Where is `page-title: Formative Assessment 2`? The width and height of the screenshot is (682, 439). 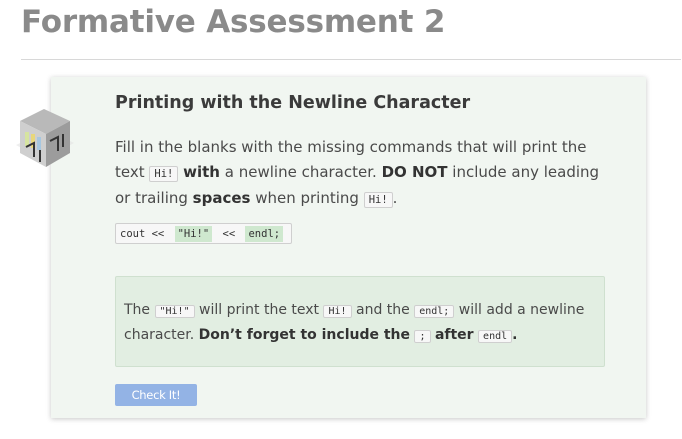
page-title: Formative Assessment 2 is located at coordinates (233, 22).